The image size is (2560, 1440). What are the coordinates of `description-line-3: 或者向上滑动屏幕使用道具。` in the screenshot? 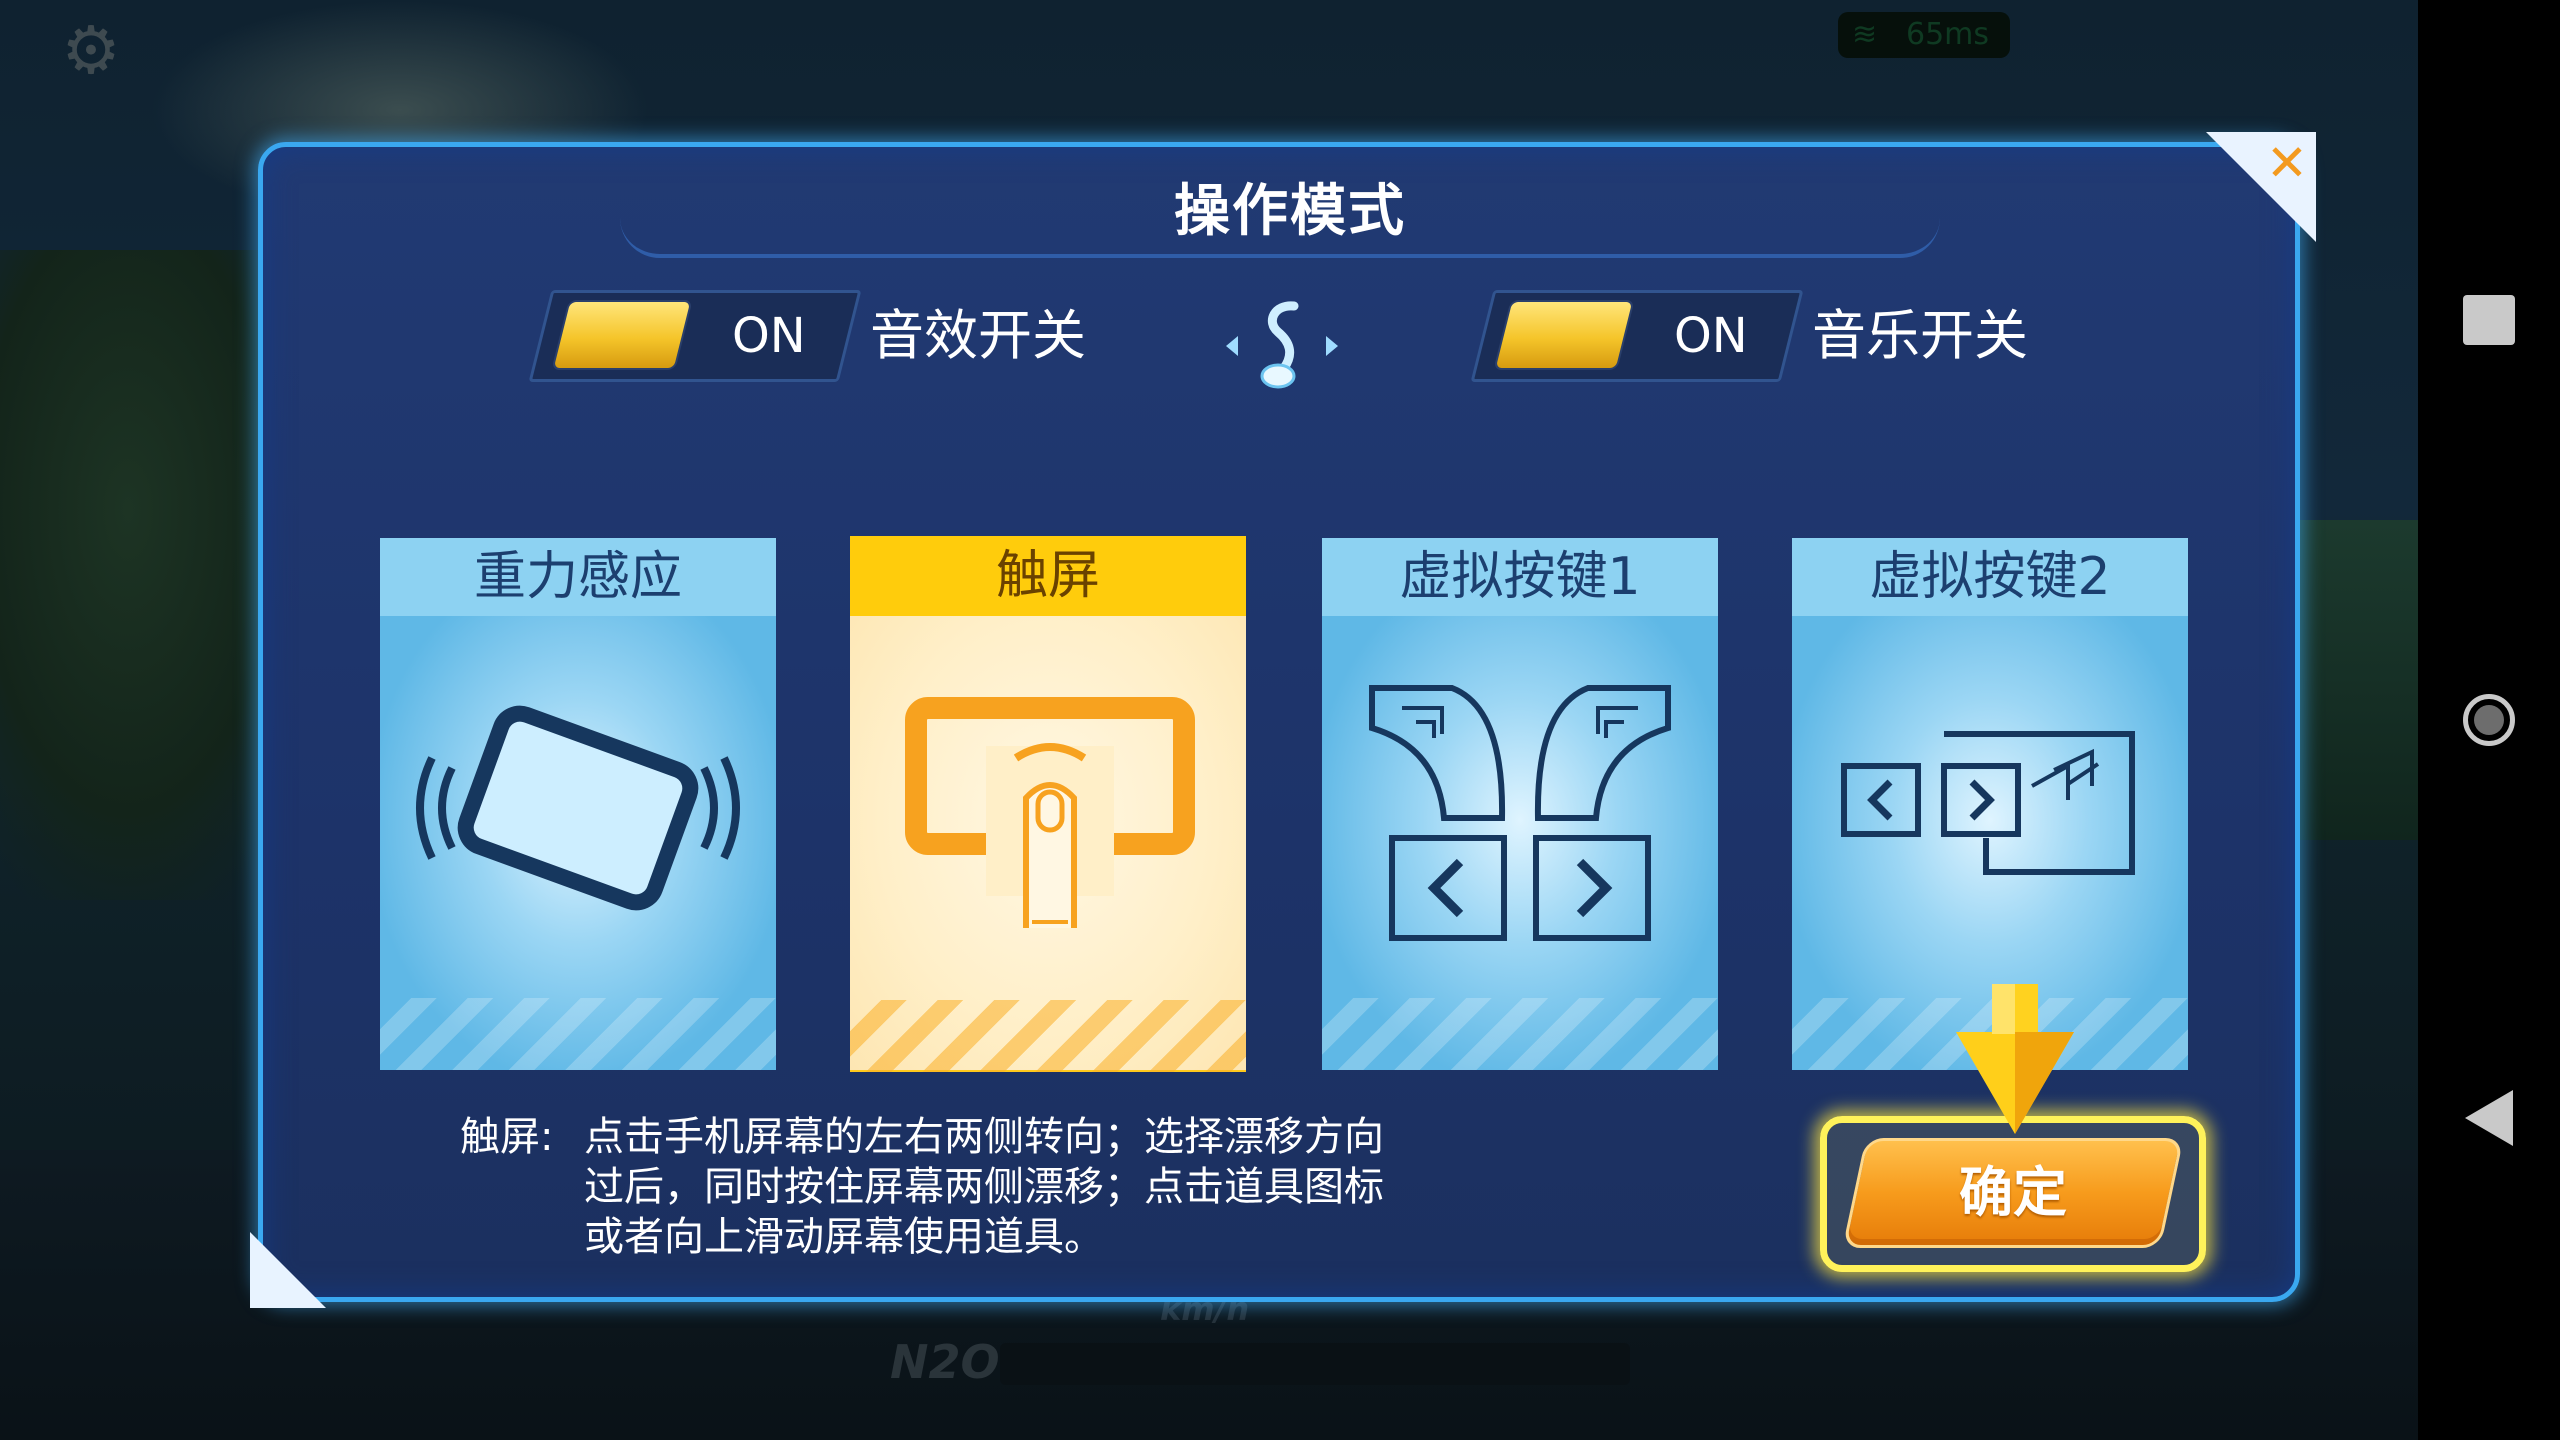 It's located at (844, 1237).